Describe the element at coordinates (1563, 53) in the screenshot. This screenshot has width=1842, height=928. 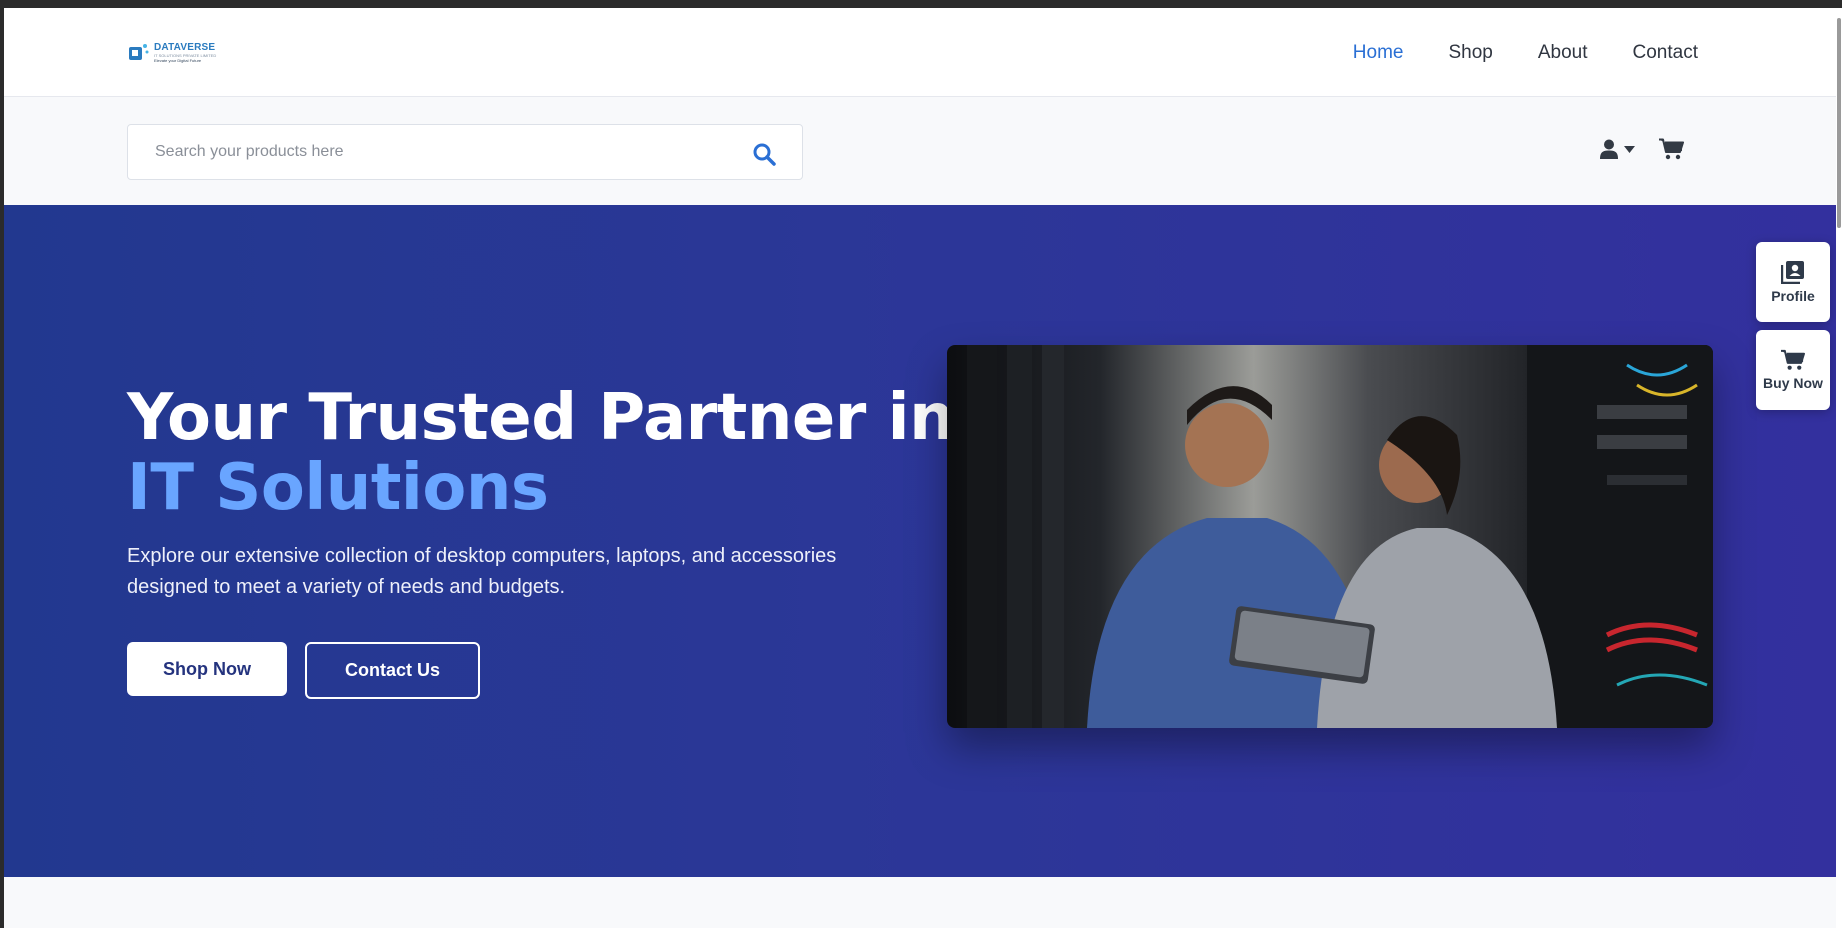
I see `nav-about-link: About` at that location.